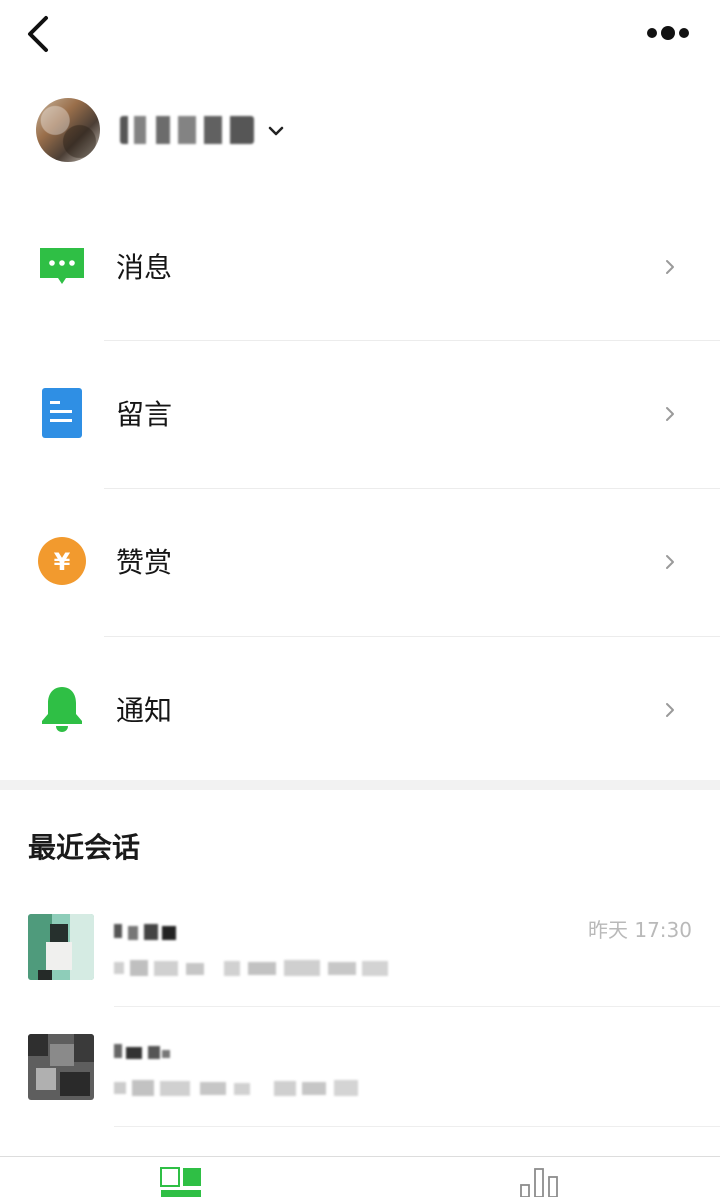 The image size is (720, 1197). Describe the element at coordinates (144, 710) in the screenshot. I see `menu-label-notifications: 通知` at that location.